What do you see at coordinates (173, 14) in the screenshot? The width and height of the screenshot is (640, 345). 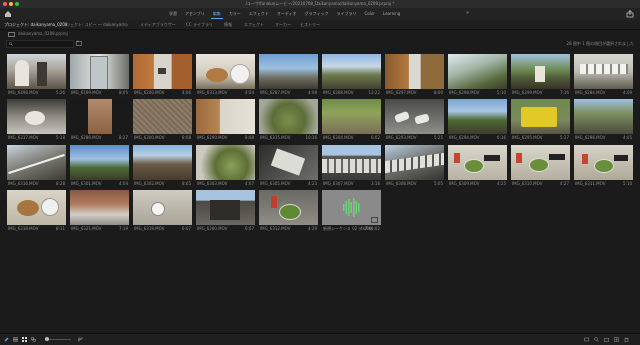 I see `workspace-tab-learn: 学習` at bounding box center [173, 14].